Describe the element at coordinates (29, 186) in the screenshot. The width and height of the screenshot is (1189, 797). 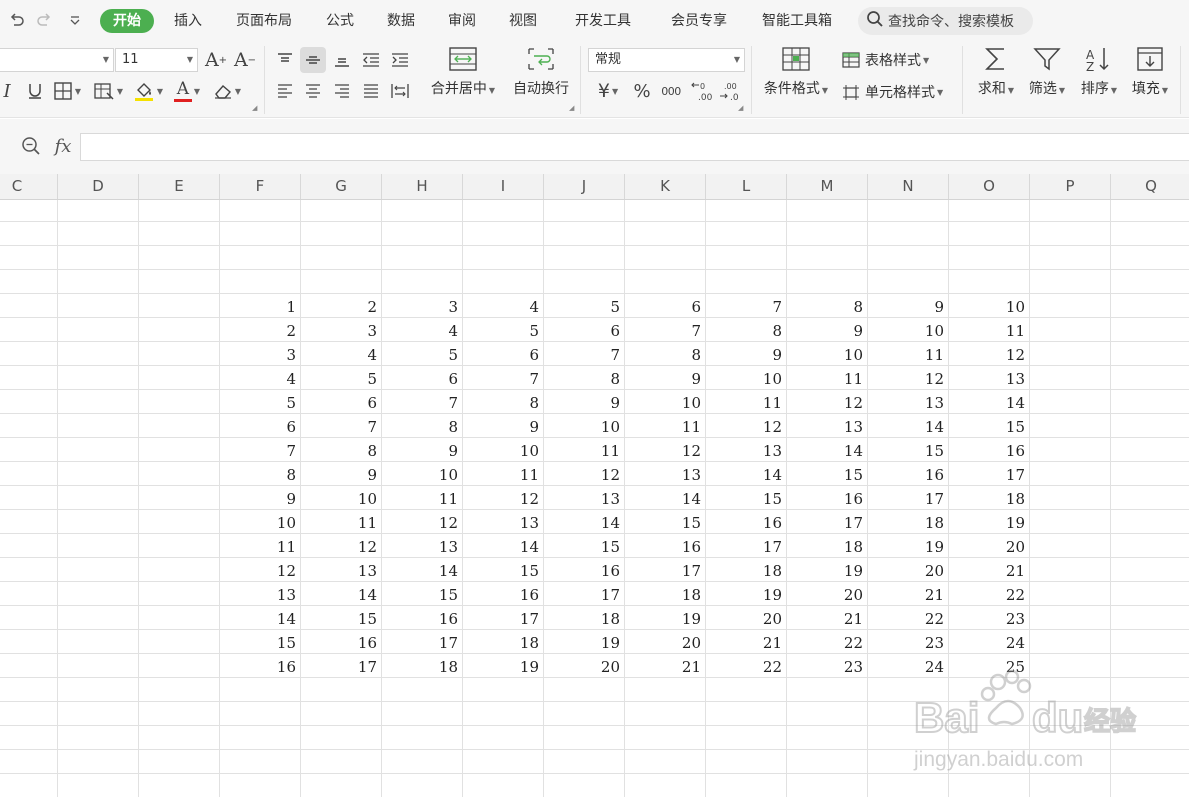
I see `column-header-c: C` at that location.